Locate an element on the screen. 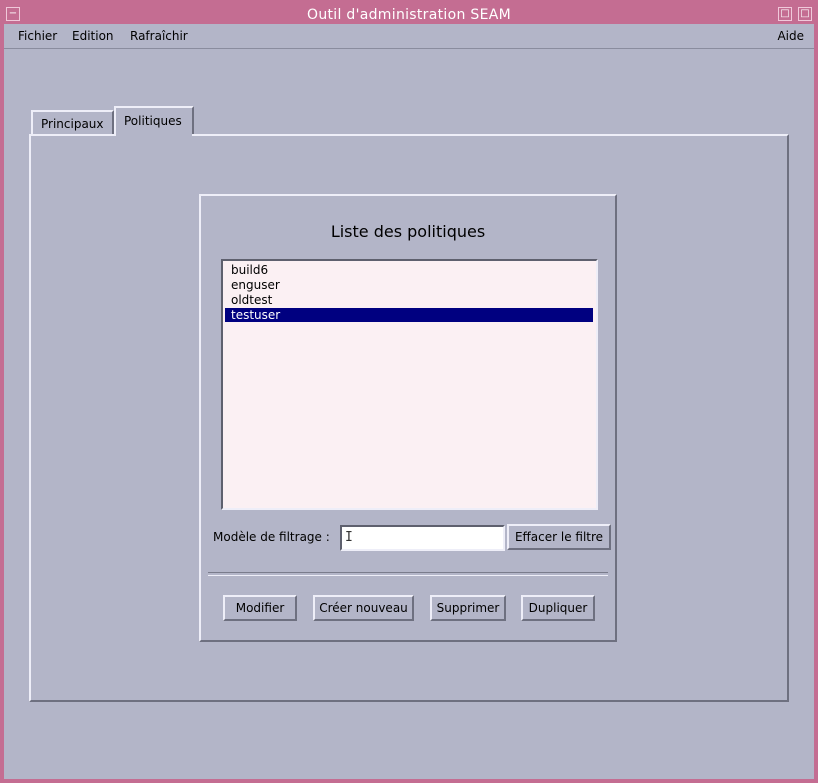 The width and height of the screenshot is (818, 783). policy-list-heading: Liste des politiques is located at coordinates (408, 231).